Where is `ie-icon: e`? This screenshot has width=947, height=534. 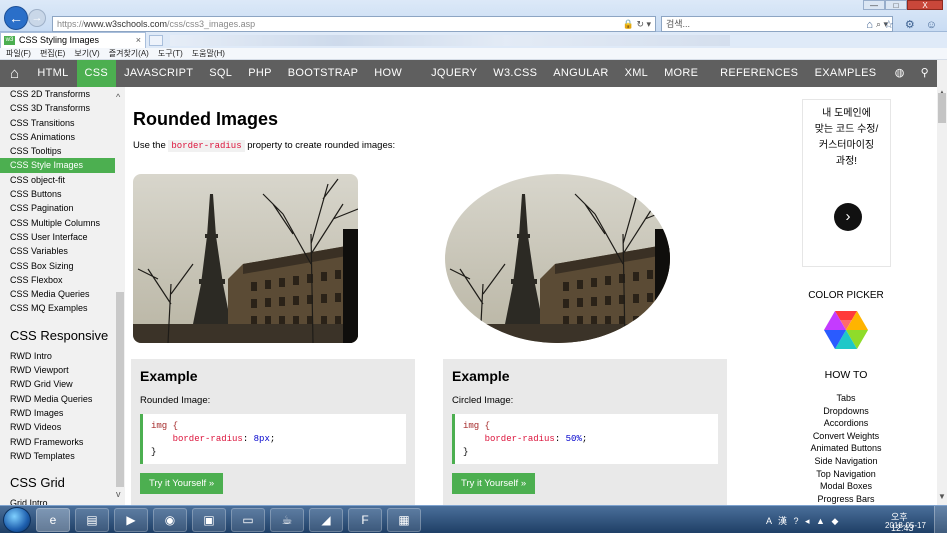 ie-icon: e is located at coordinates (53, 520).